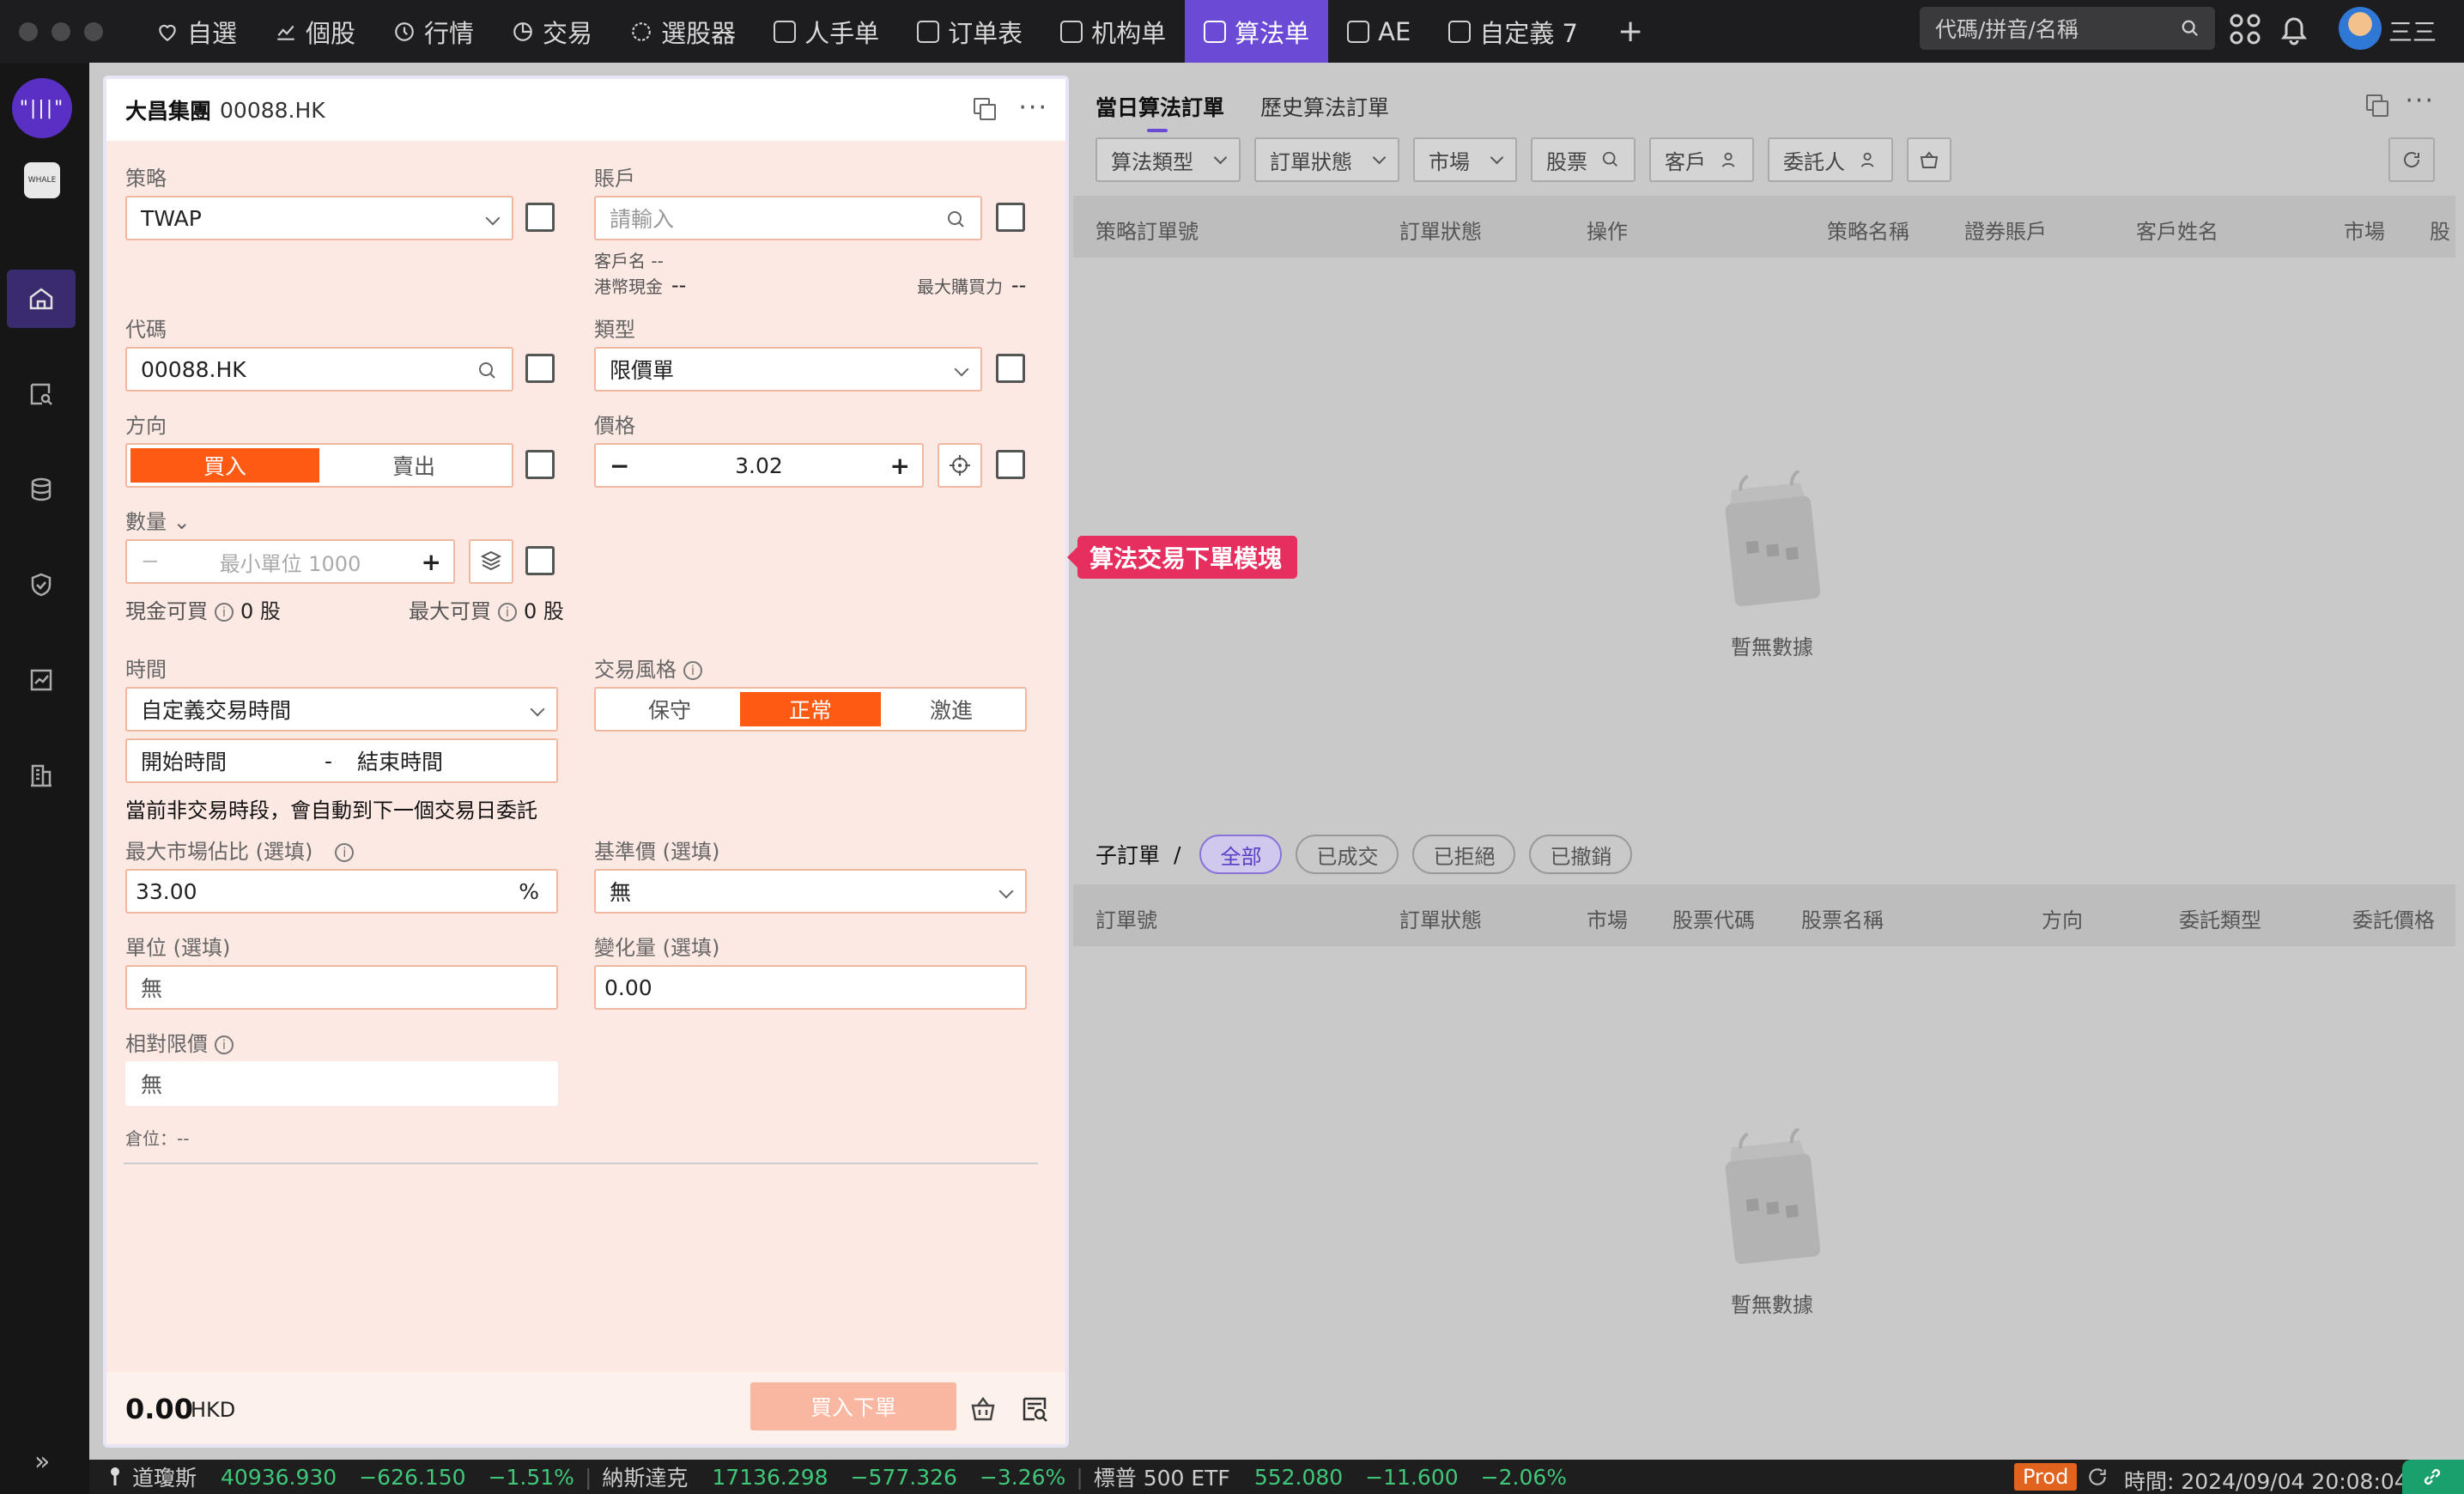 This screenshot has width=2464, height=1494. What do you see at coordinates (2393, 920) in the screenshot?
I see `col-order-price: 委託價格` at bounding box center [2393, 920].